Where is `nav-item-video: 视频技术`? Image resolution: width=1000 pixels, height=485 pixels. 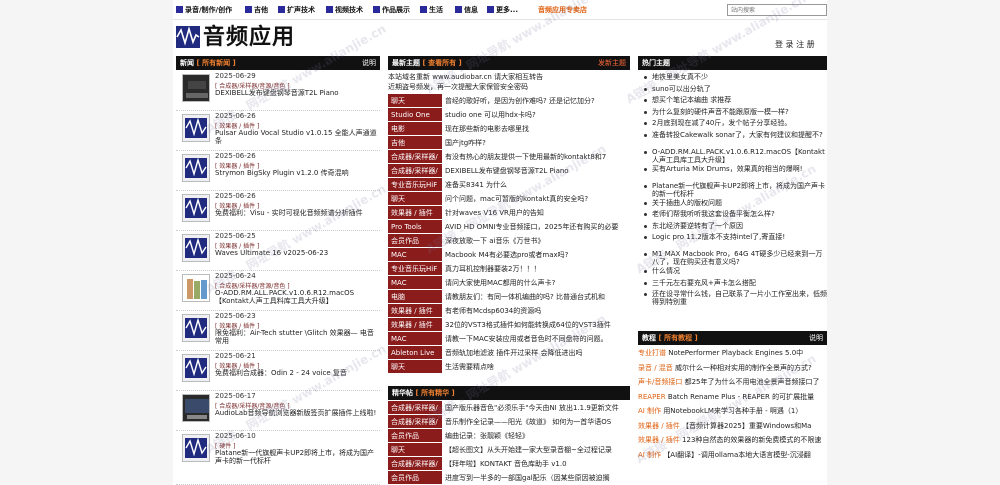
nav-item-video: 视频技术 is located at coordinates (344, 10).